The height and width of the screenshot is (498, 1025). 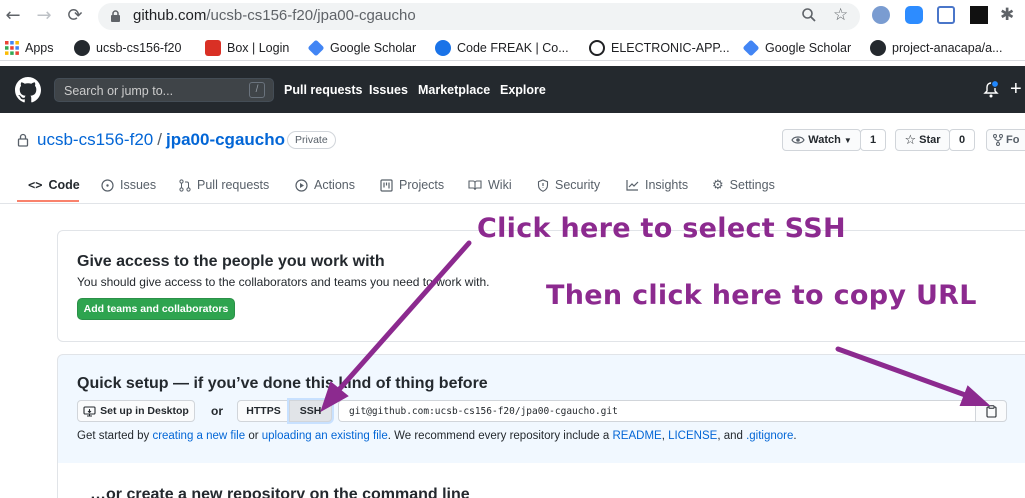 I want to click on zoom-icon, so click(x=809, y=15).